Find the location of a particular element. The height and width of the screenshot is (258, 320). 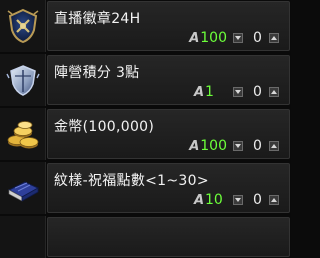

item-name: 直播徽章24H is located at coordinates (97, 19).